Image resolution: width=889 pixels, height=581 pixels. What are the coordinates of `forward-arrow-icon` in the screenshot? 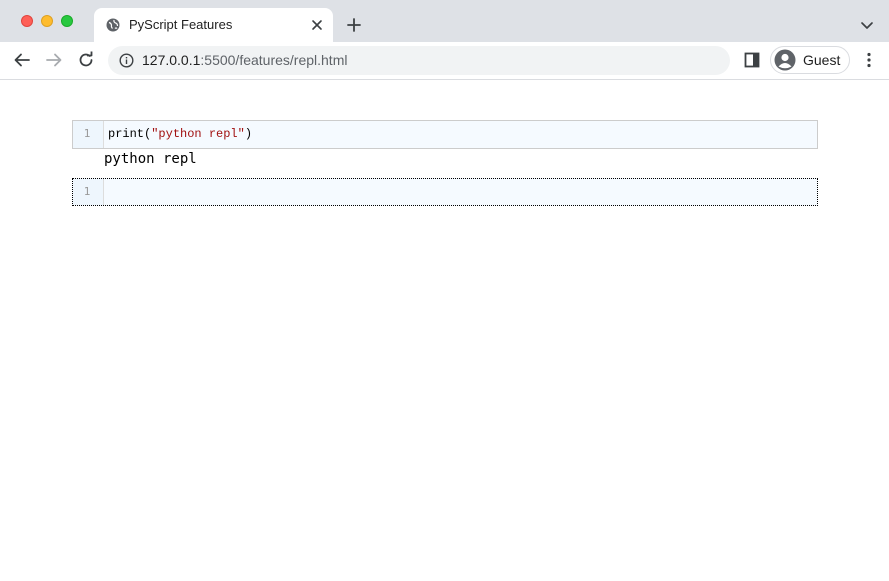 It's located at (54, 60).